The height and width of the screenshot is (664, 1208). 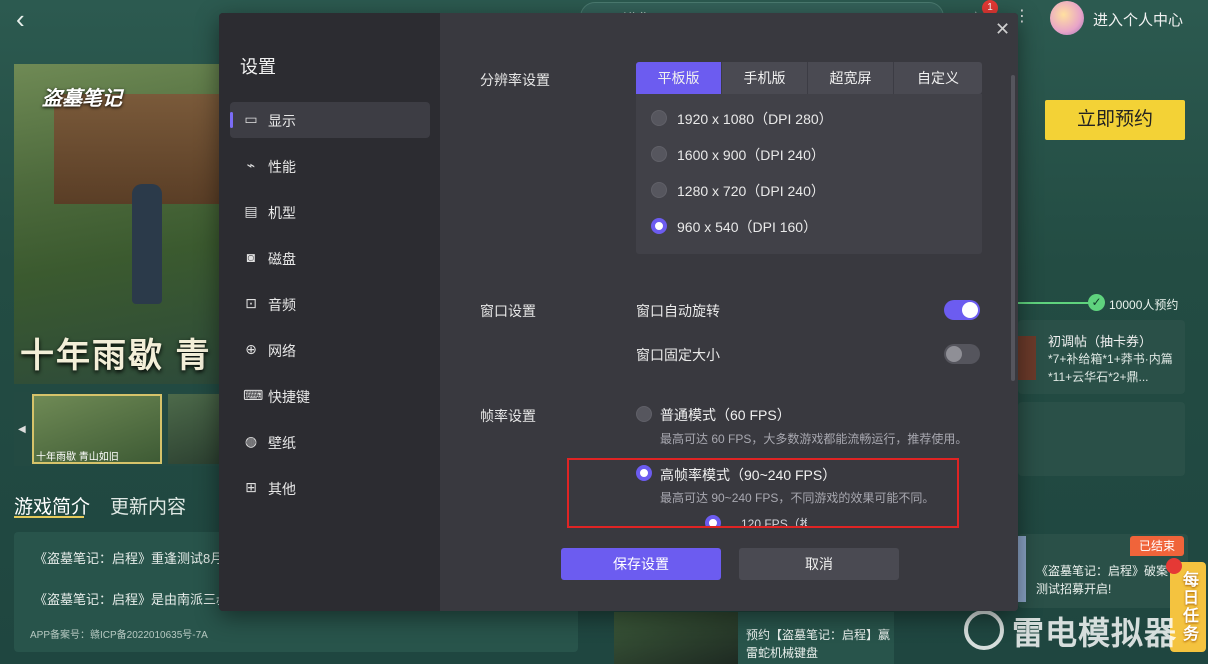 I want to click on resolution-option-label: 1920 x 1080（DPI 280）, so click(x=755, y=119).